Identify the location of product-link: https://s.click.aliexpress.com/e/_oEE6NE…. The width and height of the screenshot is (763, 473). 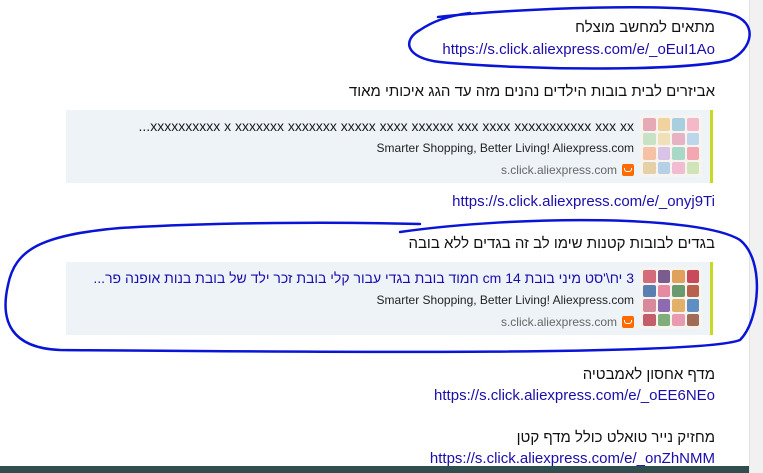
(574, 395).